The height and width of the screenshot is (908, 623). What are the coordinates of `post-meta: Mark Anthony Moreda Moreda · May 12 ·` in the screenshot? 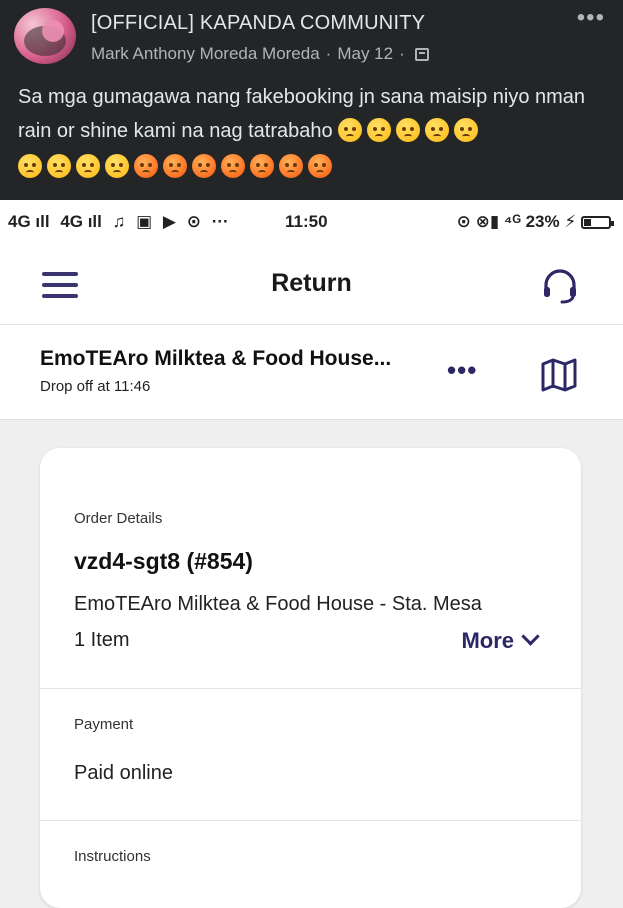 It's located at (260, 54).